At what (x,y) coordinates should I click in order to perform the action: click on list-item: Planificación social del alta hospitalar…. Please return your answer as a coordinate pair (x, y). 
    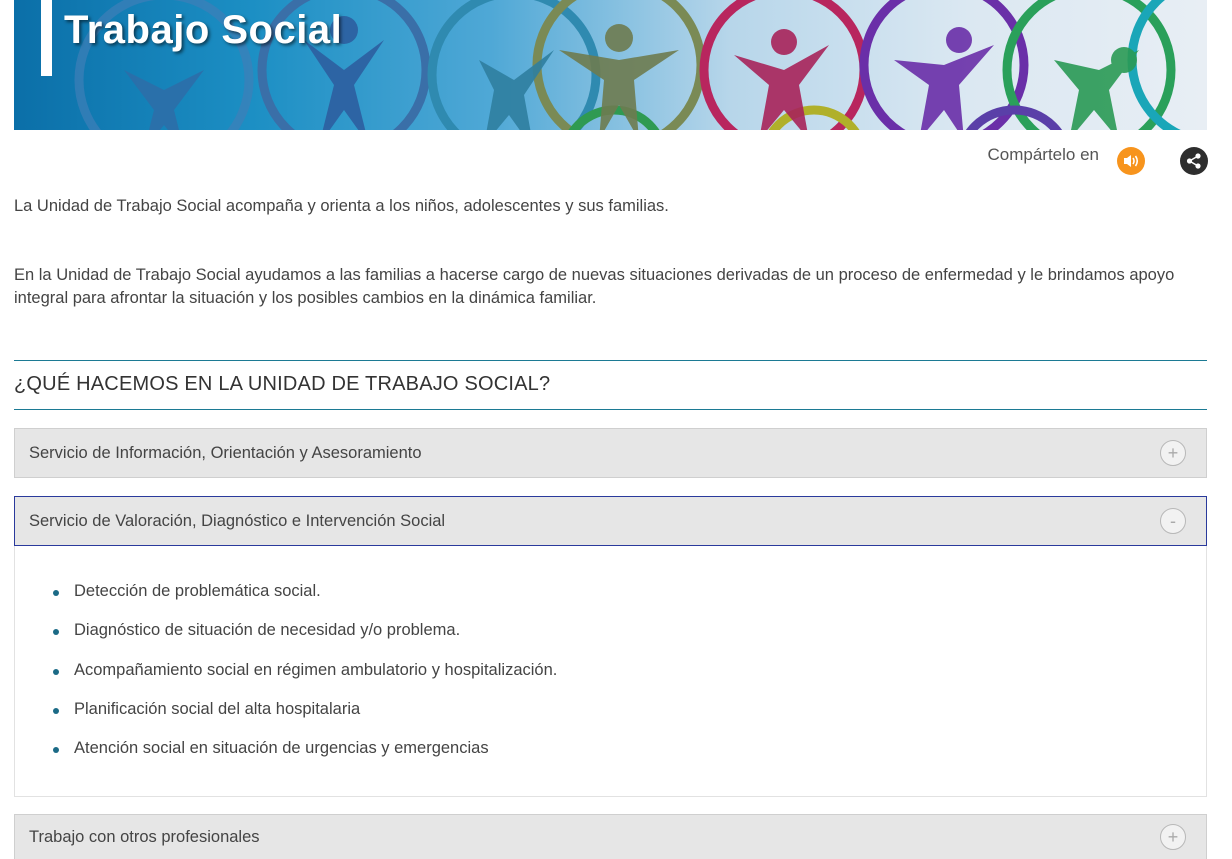
    Looking at the image, I should click on (629, 719).